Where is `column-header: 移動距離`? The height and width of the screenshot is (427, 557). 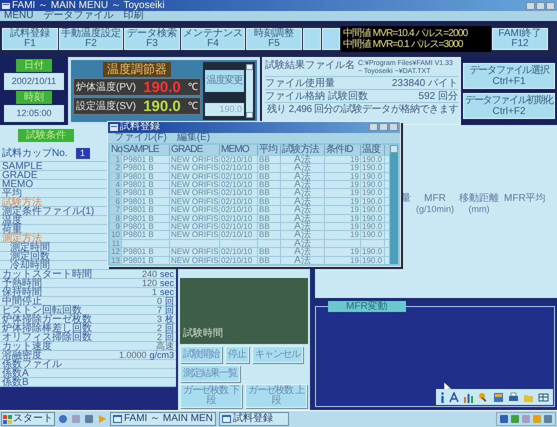
column-header: 移動距離 is located at coordinates (479, 198).